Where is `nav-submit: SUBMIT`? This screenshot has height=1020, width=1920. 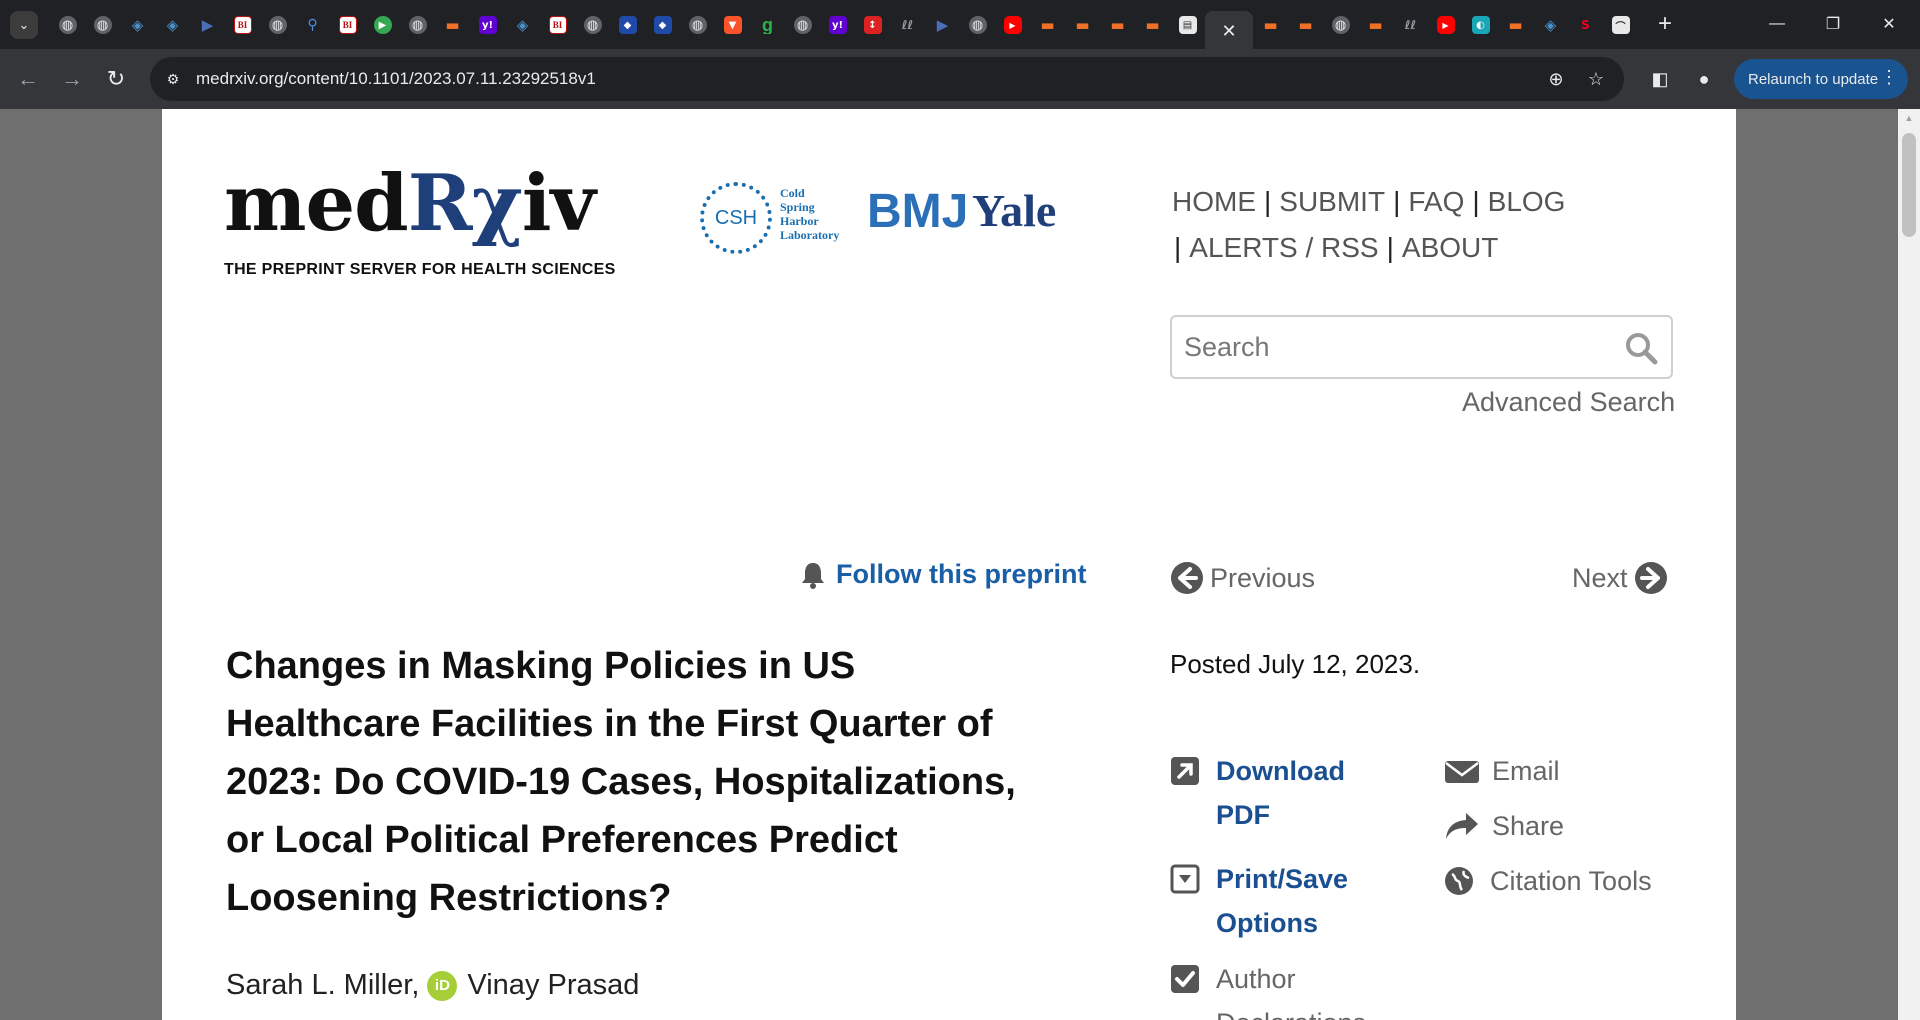
nav-submit: SUBMIT is located at coordinates (1332, 201).